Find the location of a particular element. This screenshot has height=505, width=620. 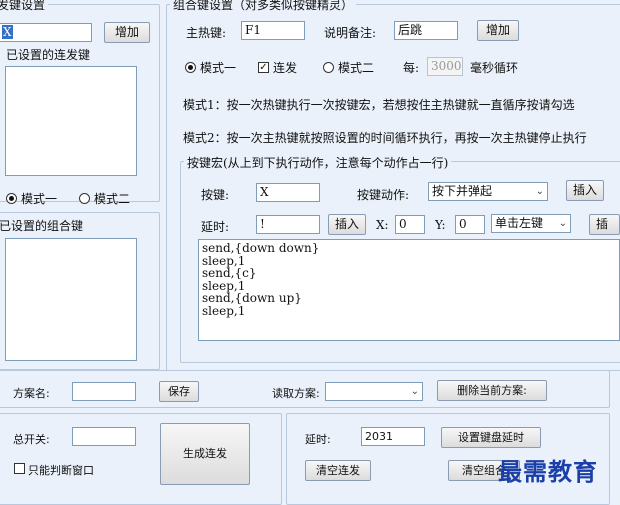

only-window-checkbox is located at coordinates (19, 468).